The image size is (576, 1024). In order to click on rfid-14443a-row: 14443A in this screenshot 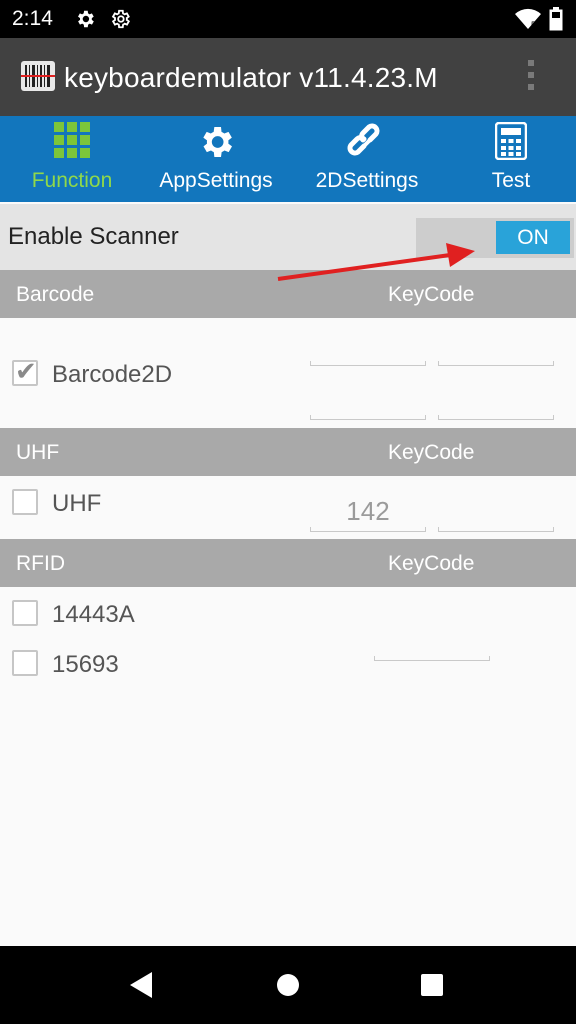, I will do `click(288, 612)`.